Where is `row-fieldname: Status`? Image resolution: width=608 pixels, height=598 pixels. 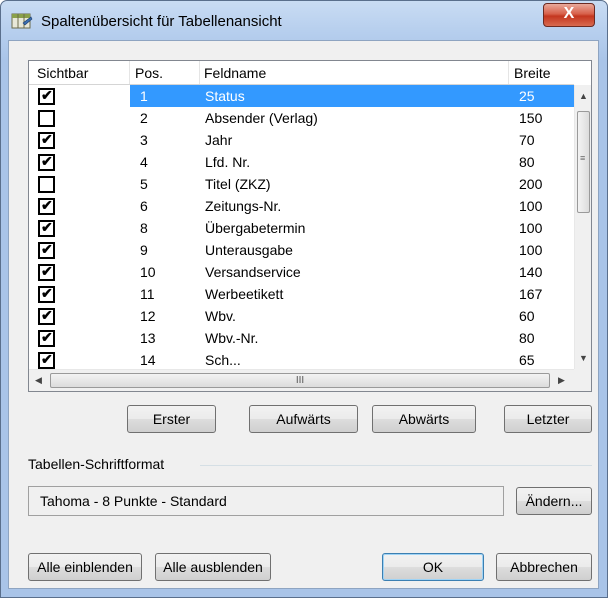 row-fieldname: Status is located at coordinates (225, 96).